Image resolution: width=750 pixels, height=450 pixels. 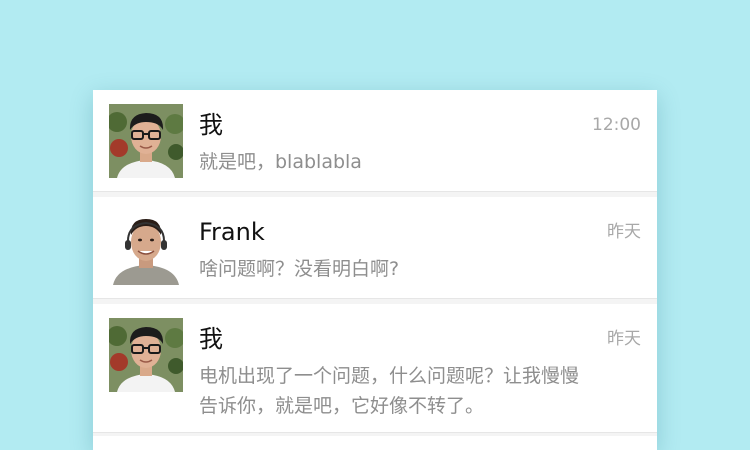 What do you see at coordinates (232, 232) in the screenshot?
I see `contact-name: Frank` at bounding box center [232, 232].